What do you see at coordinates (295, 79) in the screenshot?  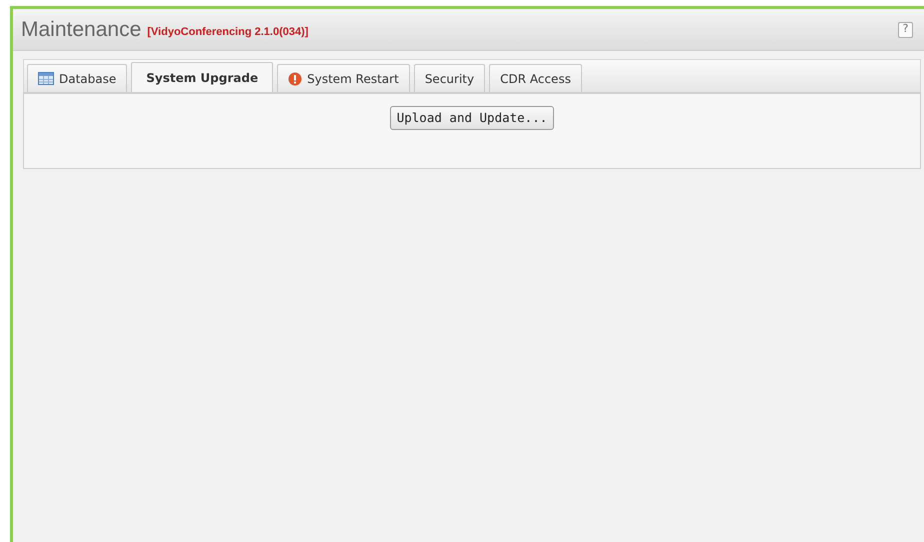 I see `alert-icon` at bounding box center [295, 79].